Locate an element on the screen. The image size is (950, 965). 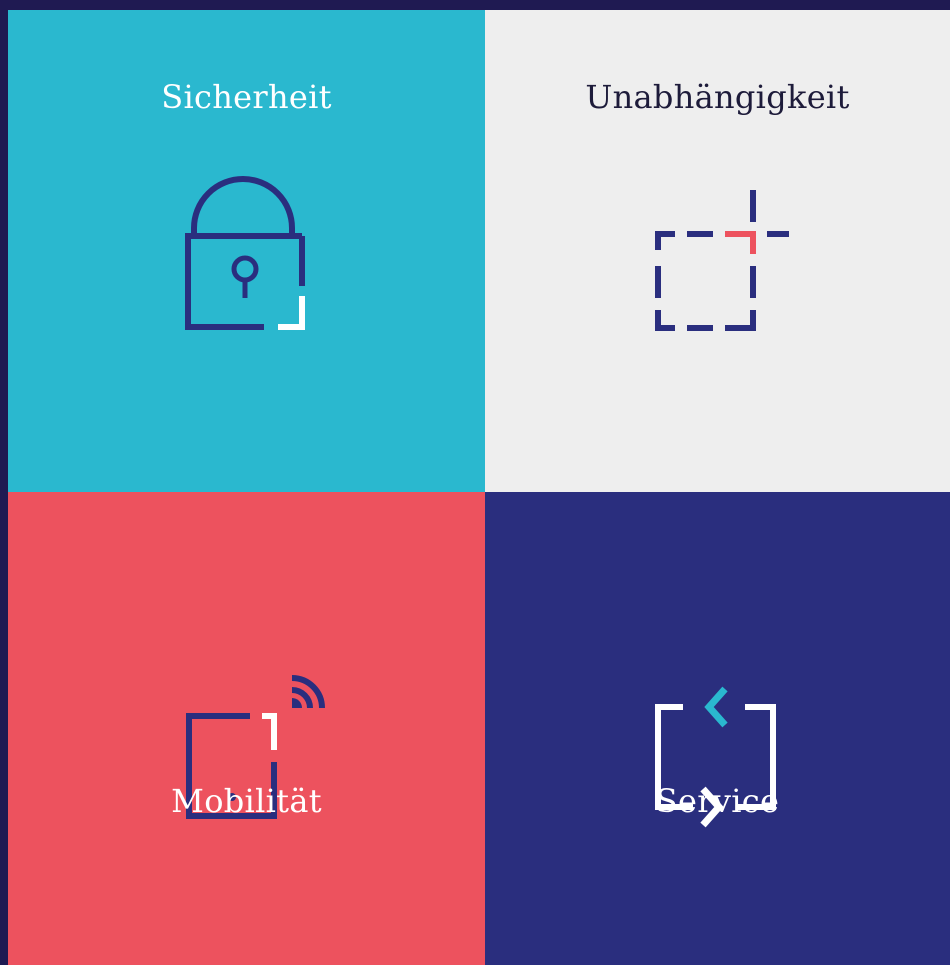
tile-title-unabhaengigkeit: Unabhängigkeit is located at coordinates (717, 97).